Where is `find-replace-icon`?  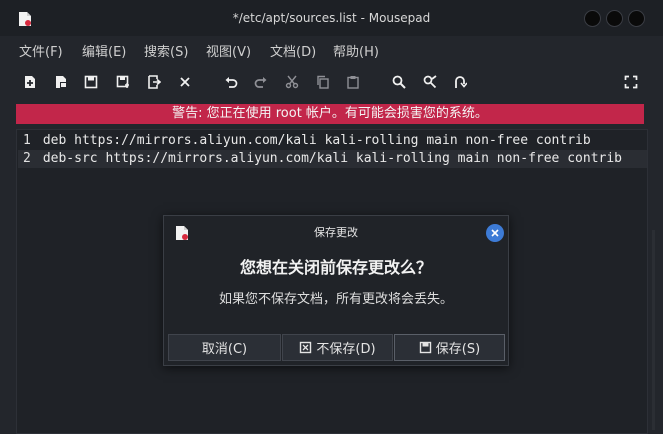
find-replace-icon is located at coordinates (430, 82).